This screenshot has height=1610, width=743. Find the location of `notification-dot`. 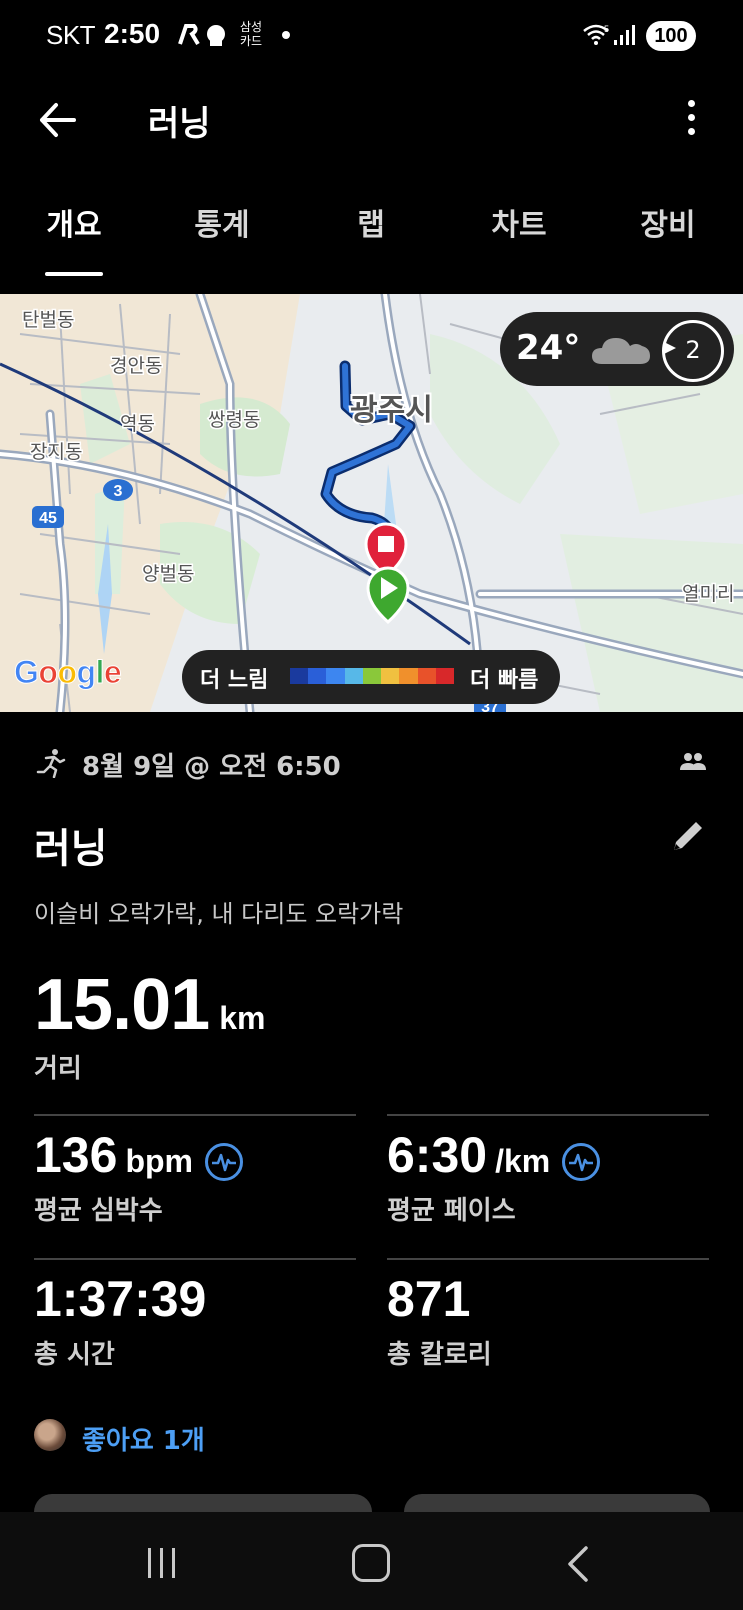

notification-dot is located at coordinates (286, 35).